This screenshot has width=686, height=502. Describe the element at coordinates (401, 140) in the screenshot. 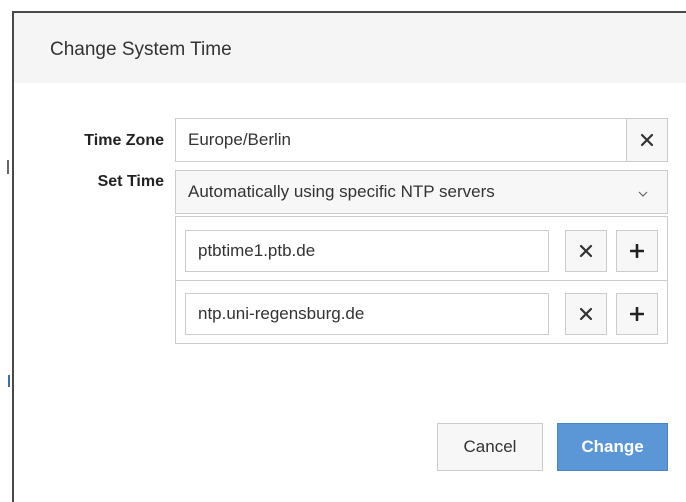

I see `time-zone-input: Europe/Berlin` at that location.